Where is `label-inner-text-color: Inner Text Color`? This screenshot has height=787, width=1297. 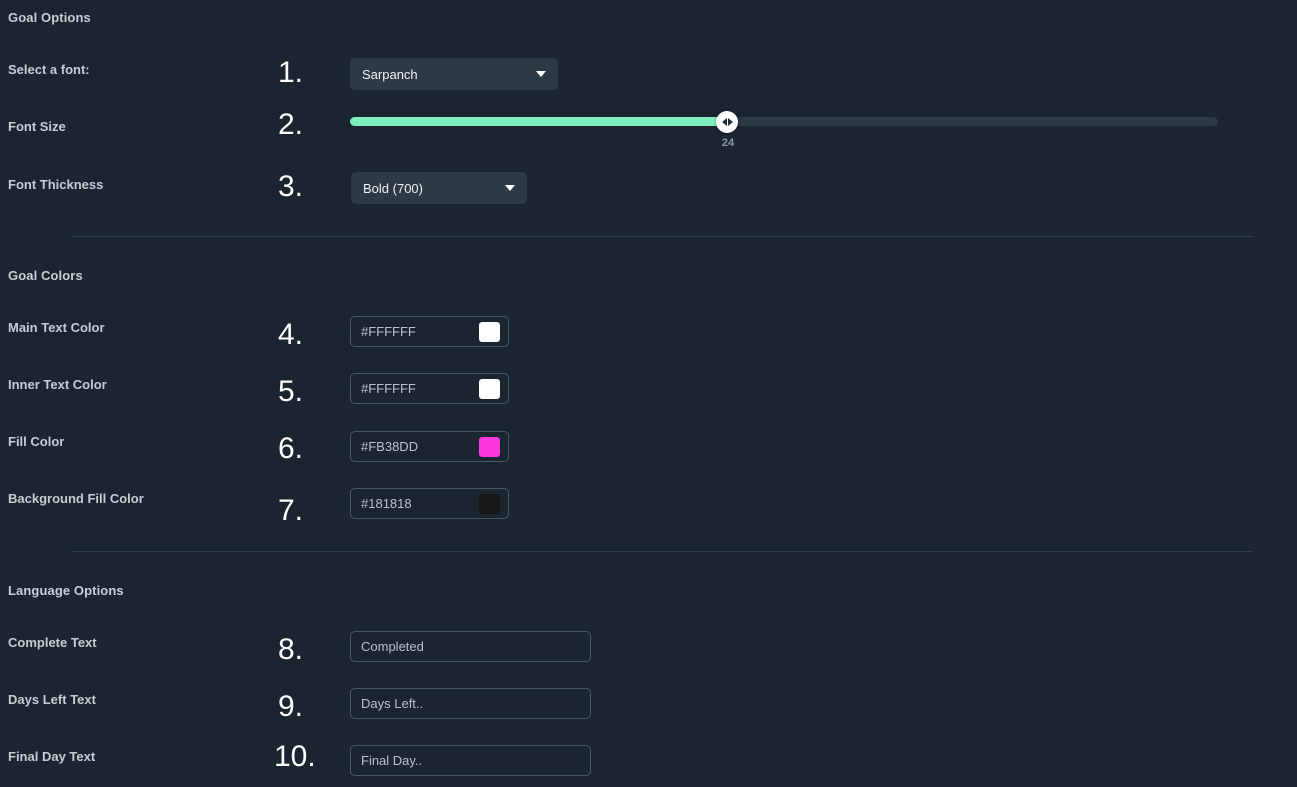
label-inner-text-color: Inner Text Color is located at coordinates (57, 384).